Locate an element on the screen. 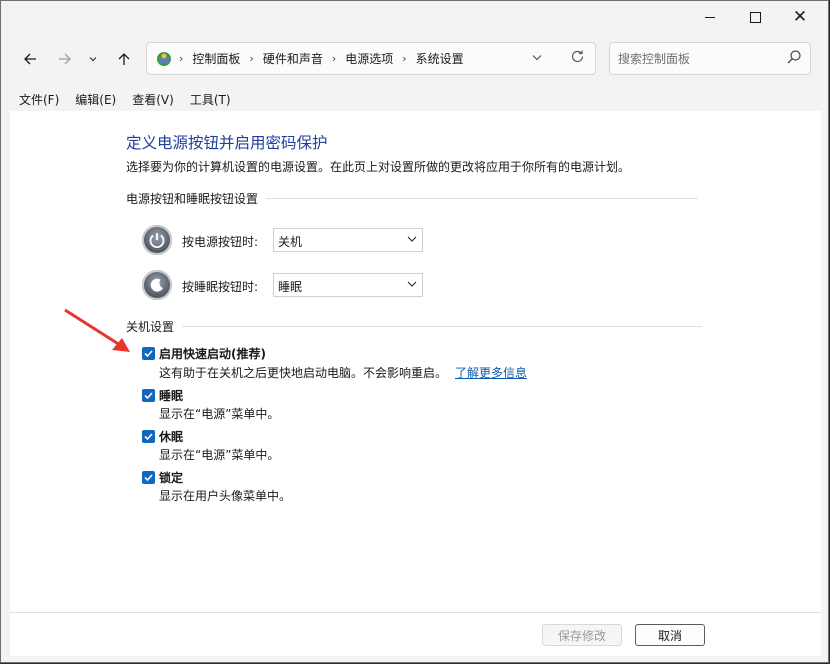 This screenshot has width=830, height=664. breadcrumb-system-settings: 系统设置 is located at coordinates (440, 58).